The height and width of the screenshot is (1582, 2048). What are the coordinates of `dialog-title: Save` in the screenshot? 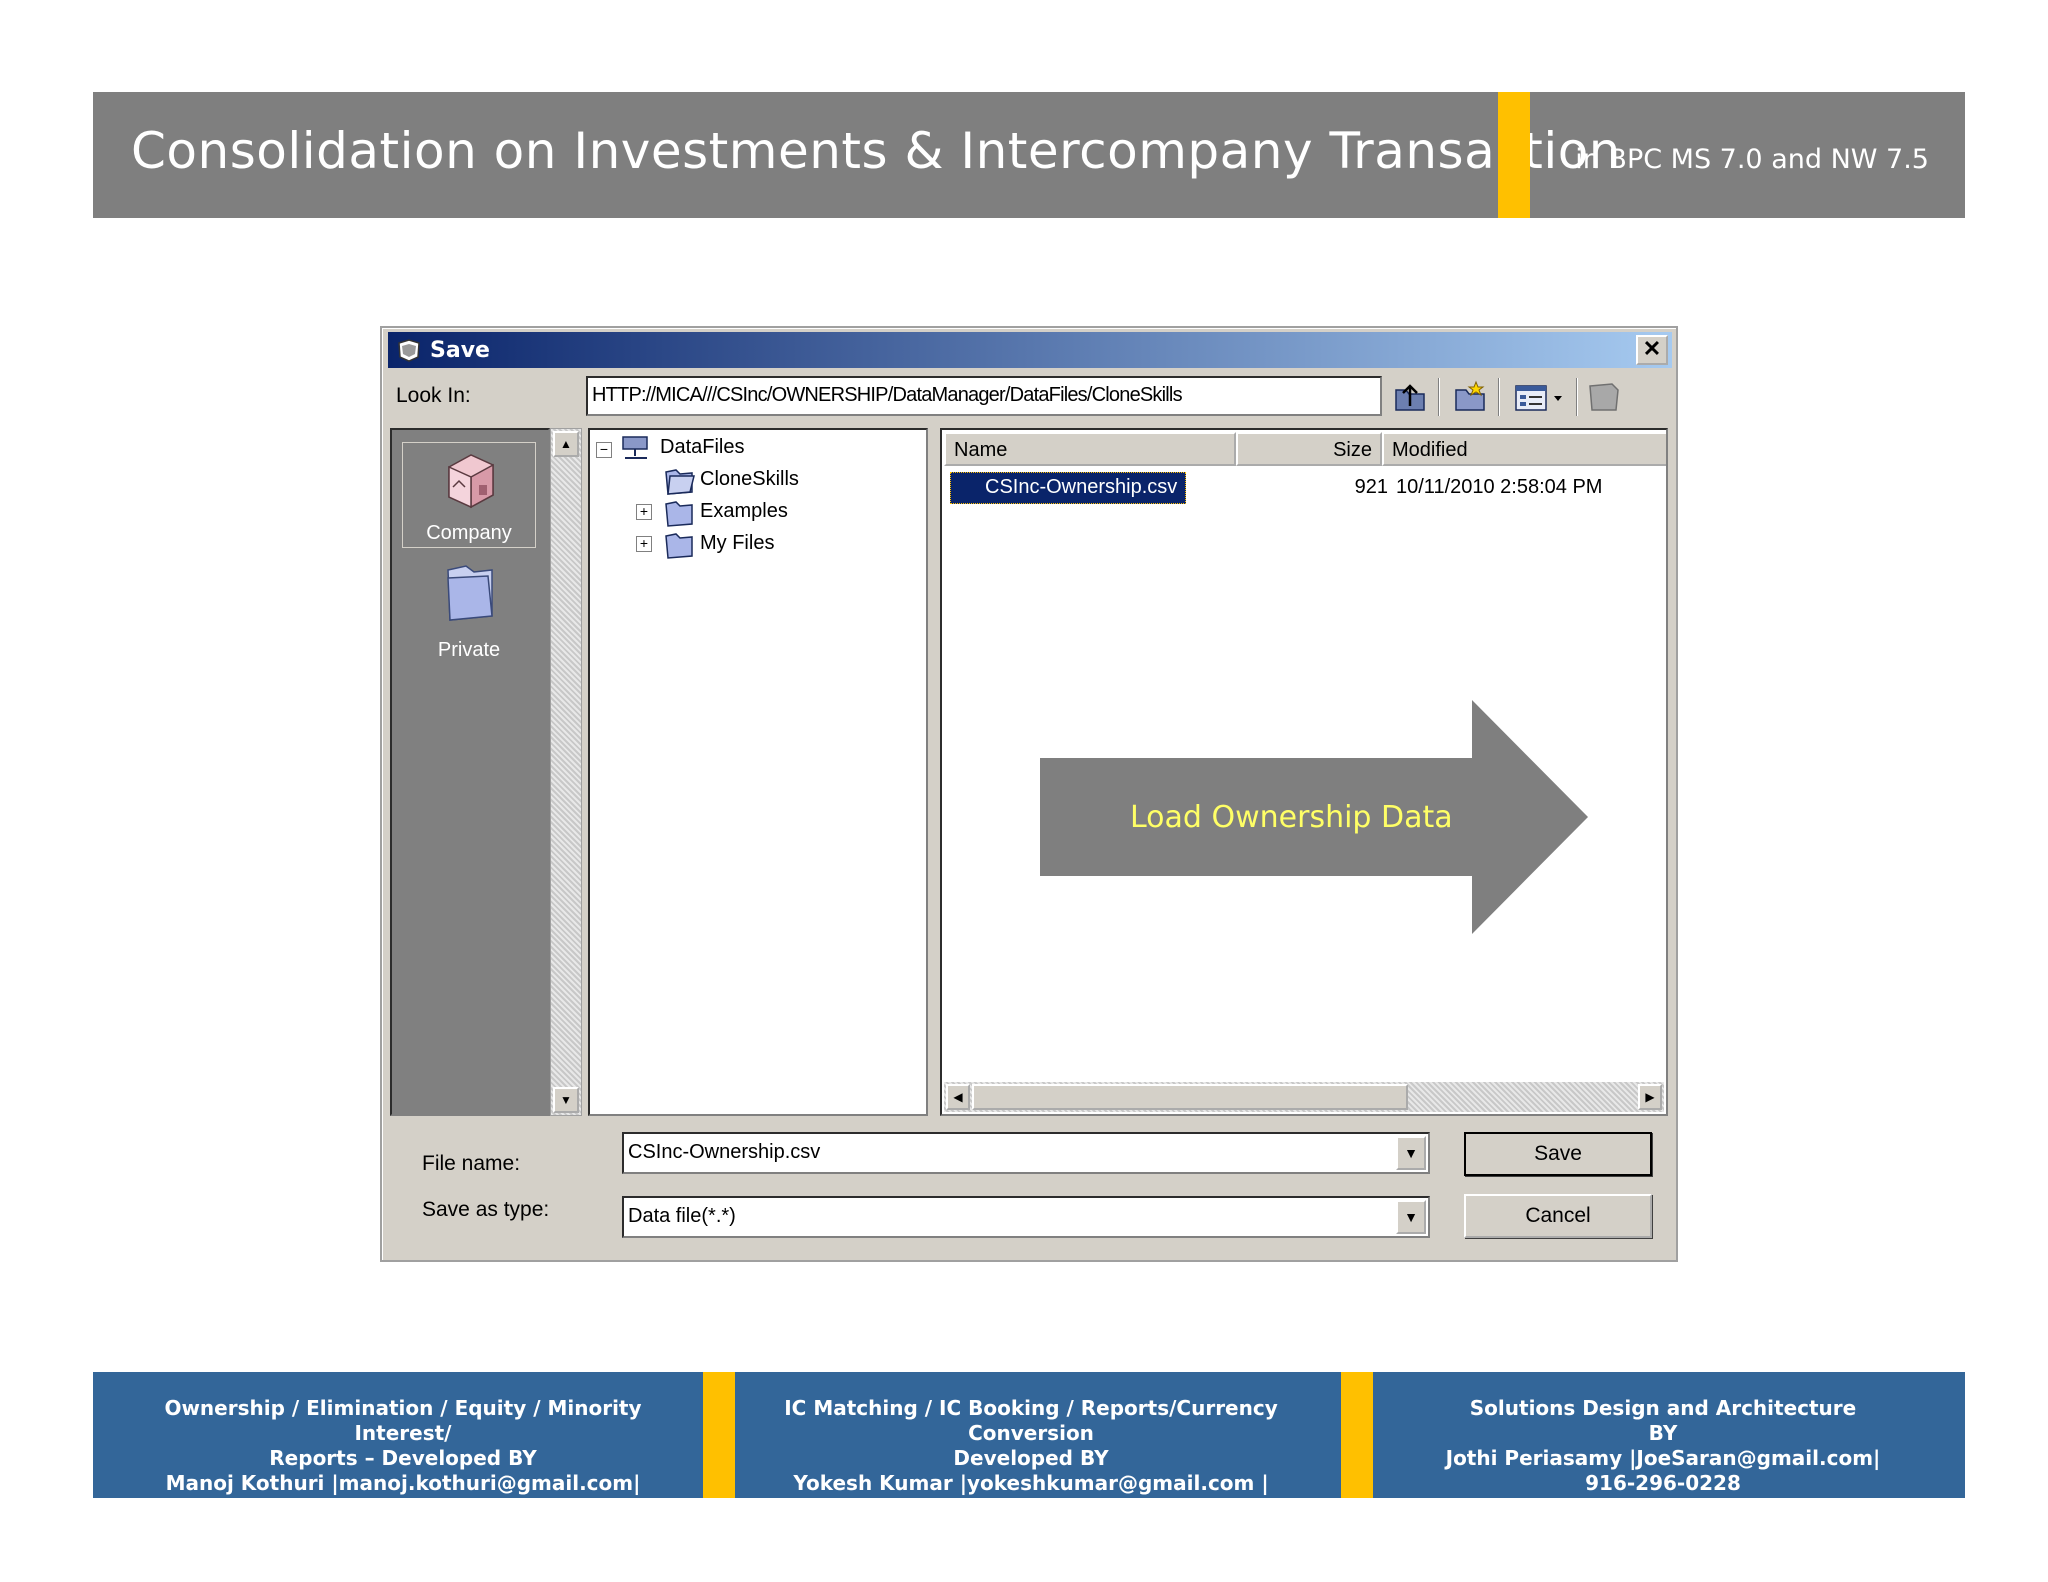 It's located at (460, 350).